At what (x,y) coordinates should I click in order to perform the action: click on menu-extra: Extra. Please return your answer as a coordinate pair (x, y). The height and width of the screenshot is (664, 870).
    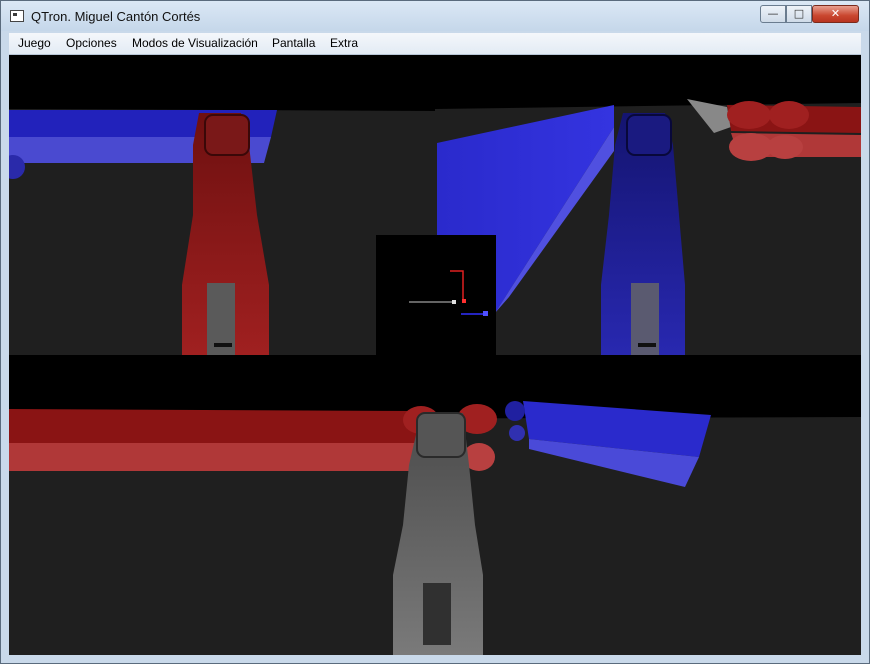
    Looking at the image, I should click on (344, 43).